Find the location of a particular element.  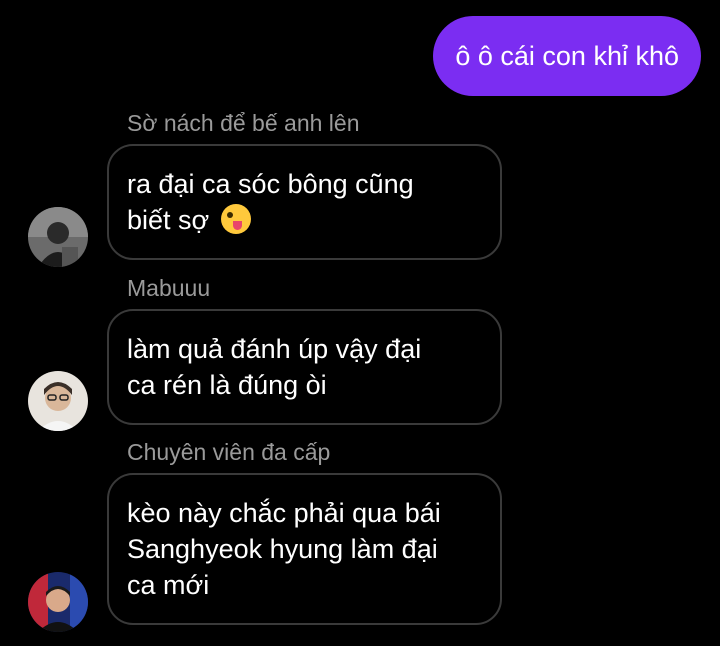

sender-name-2: Mabuuu is located at coordinates (169, 288).